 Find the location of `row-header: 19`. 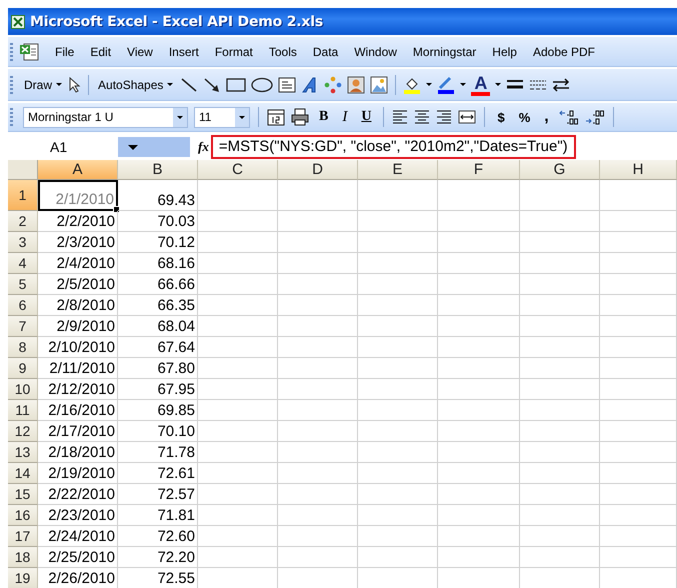

row-header: 19 is located at coordinates (23, 578).